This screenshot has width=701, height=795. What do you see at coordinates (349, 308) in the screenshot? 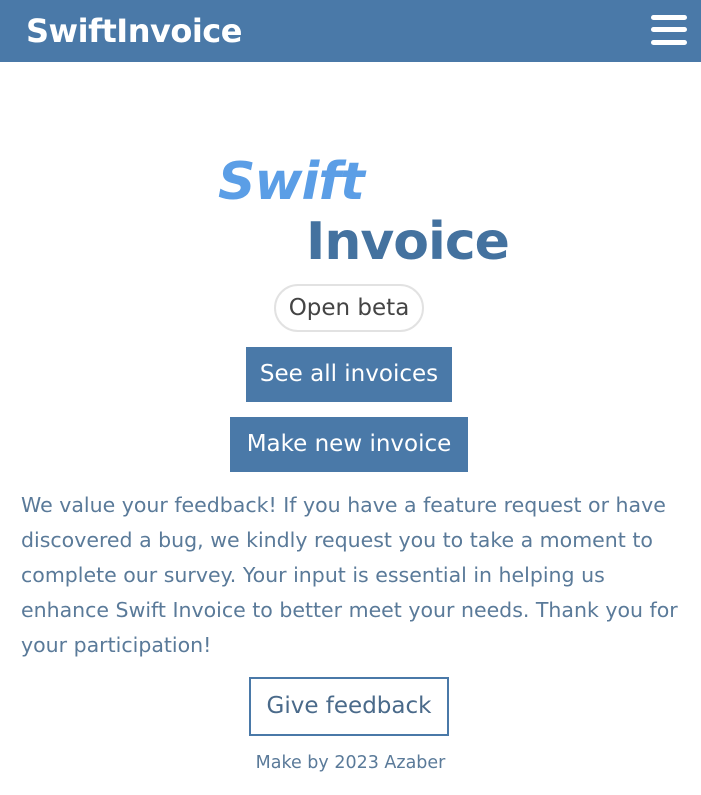
I see `open-beta-badge: Open beta` at bounding box center [349, 308].